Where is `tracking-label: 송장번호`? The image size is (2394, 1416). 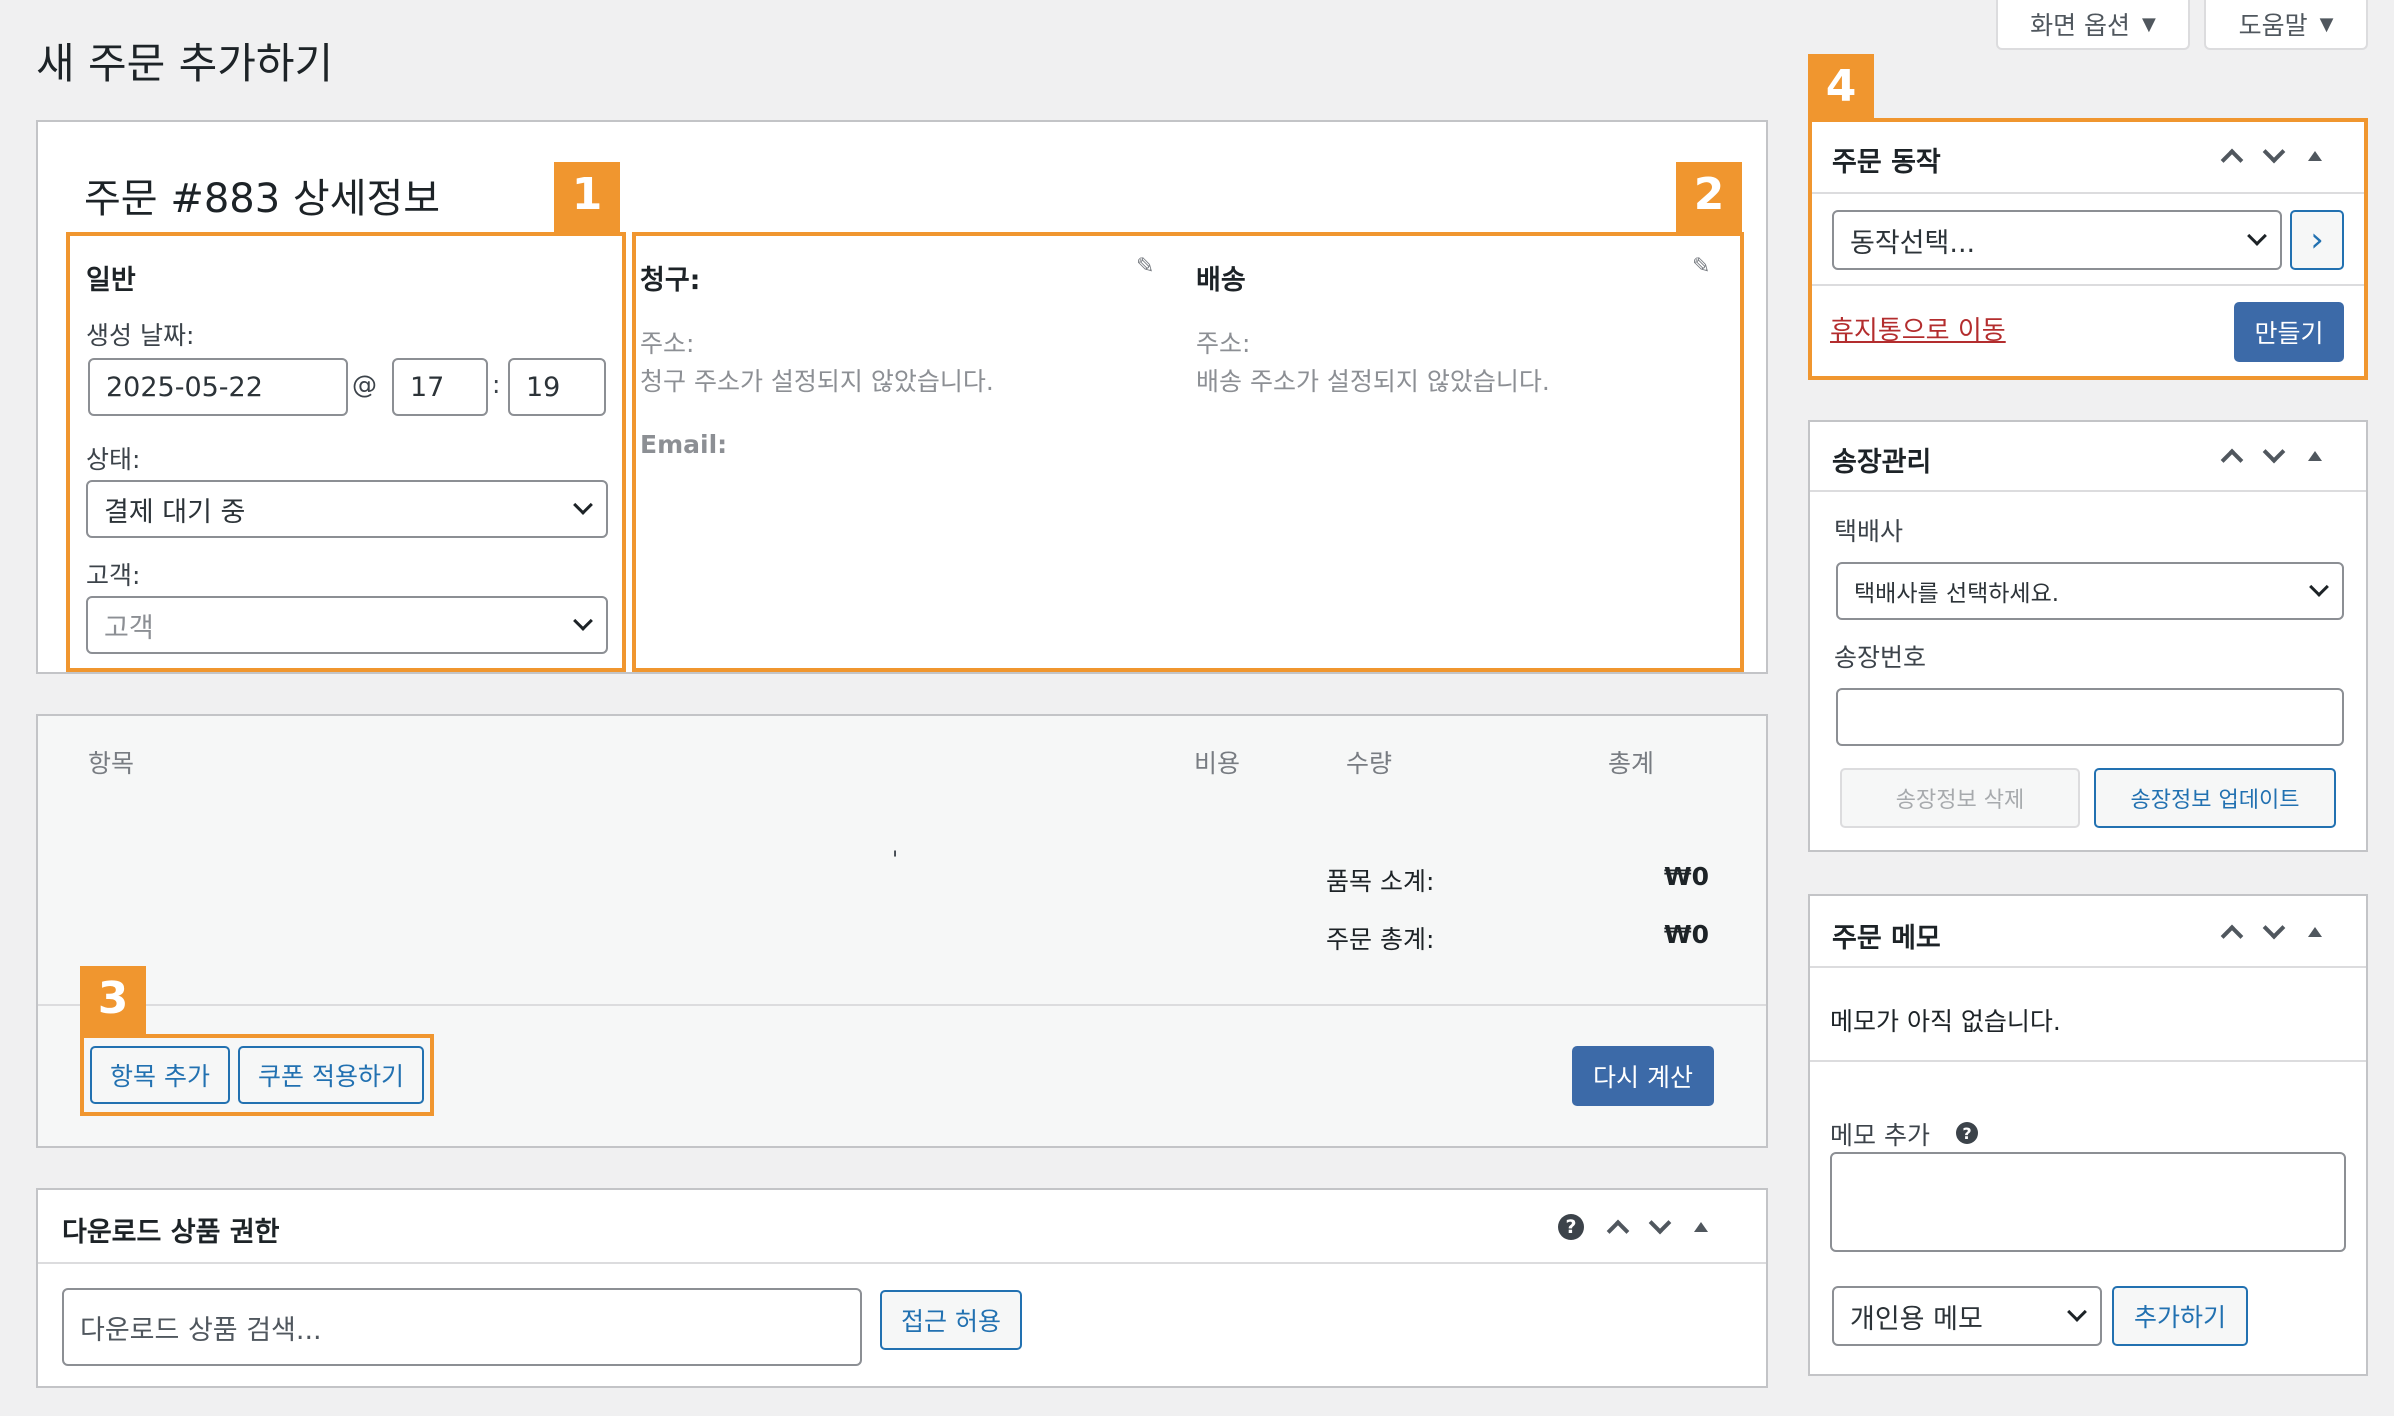 tracking-label: 송장번호 is located at coordinates (1880, 657).